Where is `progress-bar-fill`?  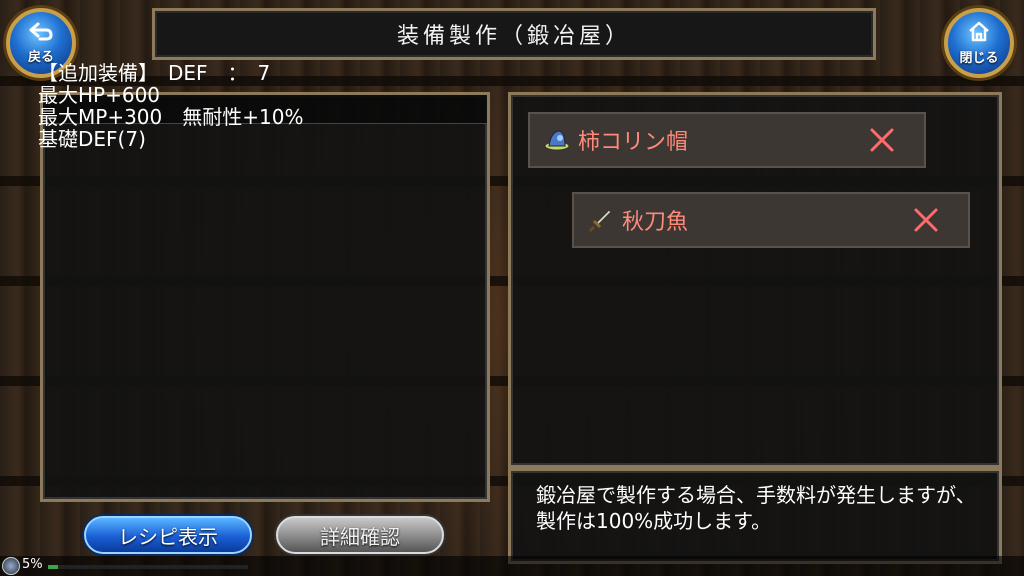
progress-bar-fill is located at coordinates (53, 567).